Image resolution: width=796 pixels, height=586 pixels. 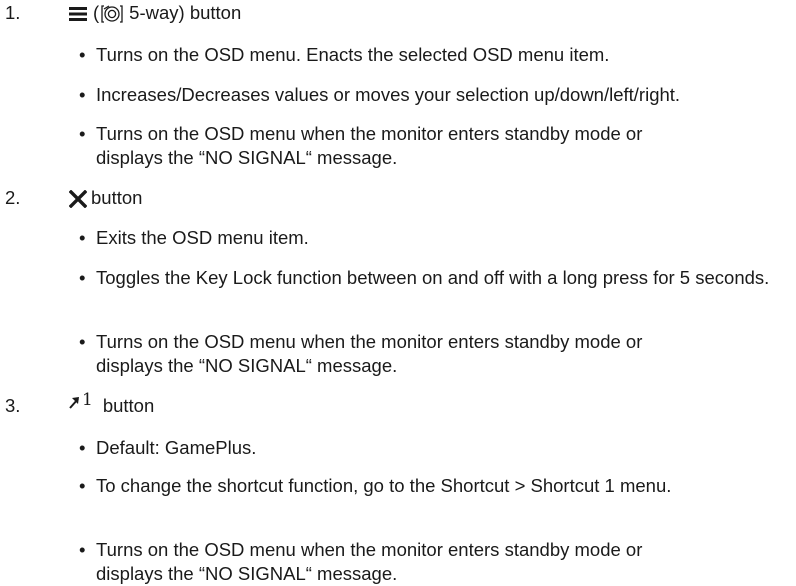 What do you see at coordinates (112, 13) in the screenshot?
I see `five-way-joystick-icon` at bounding box center [112, 13].